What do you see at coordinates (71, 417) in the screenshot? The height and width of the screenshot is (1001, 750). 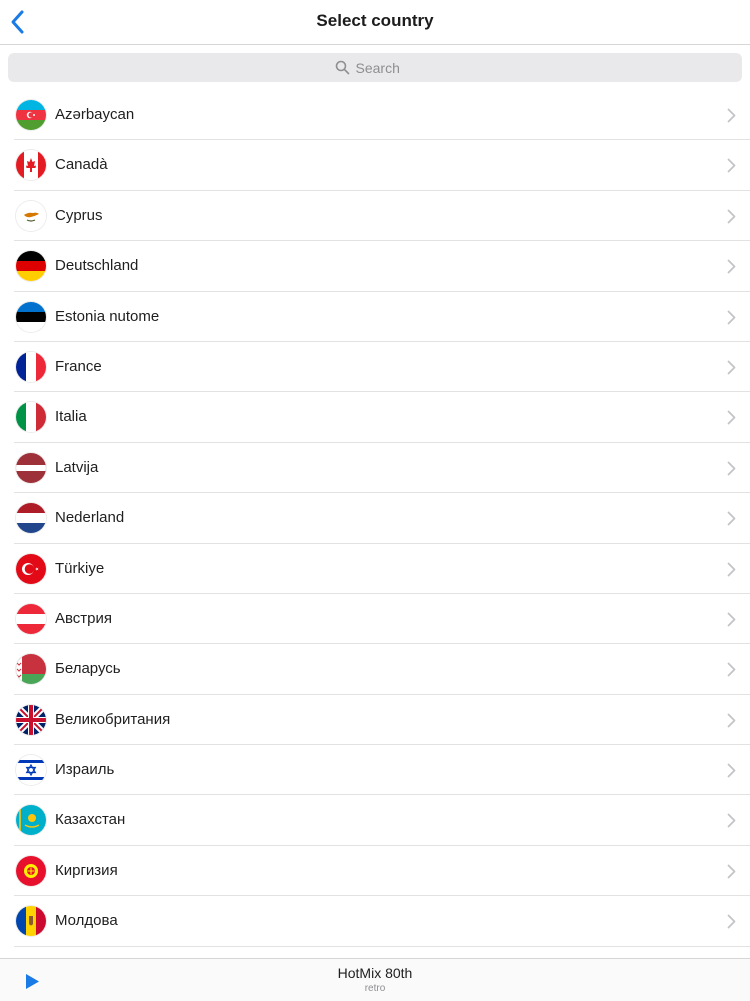 I see `country-name: Italia` at bounding box center [71, 417].